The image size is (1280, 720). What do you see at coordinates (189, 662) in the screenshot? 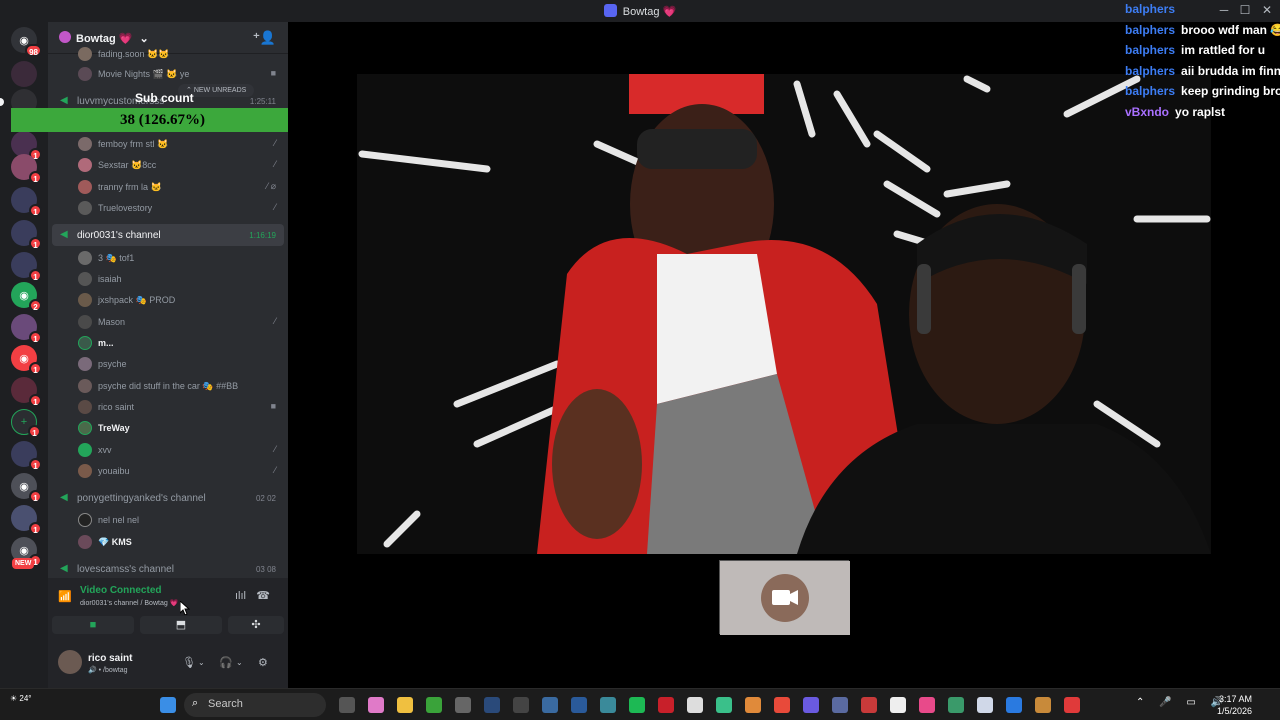
I see `mic-icon: 🎙` at bounding box center [189, 662].